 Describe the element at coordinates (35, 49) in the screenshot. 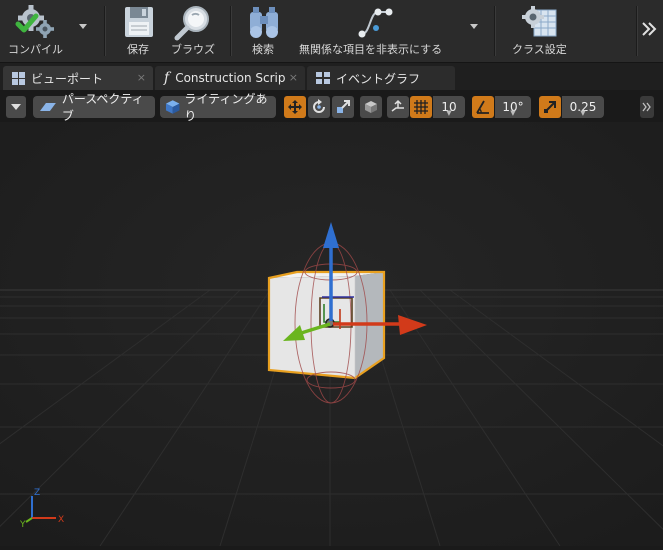

I see `compile-label: コンパイル` at that location.